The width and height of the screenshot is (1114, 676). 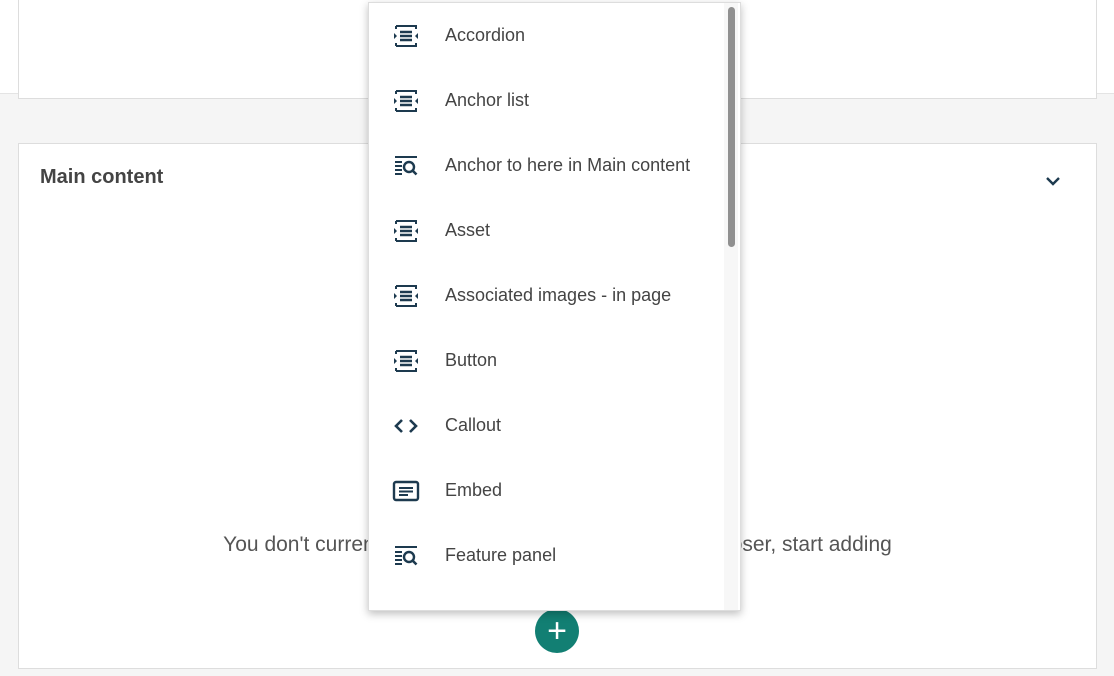 What do you see at coordinates (474, 490) in the screenshot?
I see `menu-item-label: Embed` at bounding box center [474, 490].